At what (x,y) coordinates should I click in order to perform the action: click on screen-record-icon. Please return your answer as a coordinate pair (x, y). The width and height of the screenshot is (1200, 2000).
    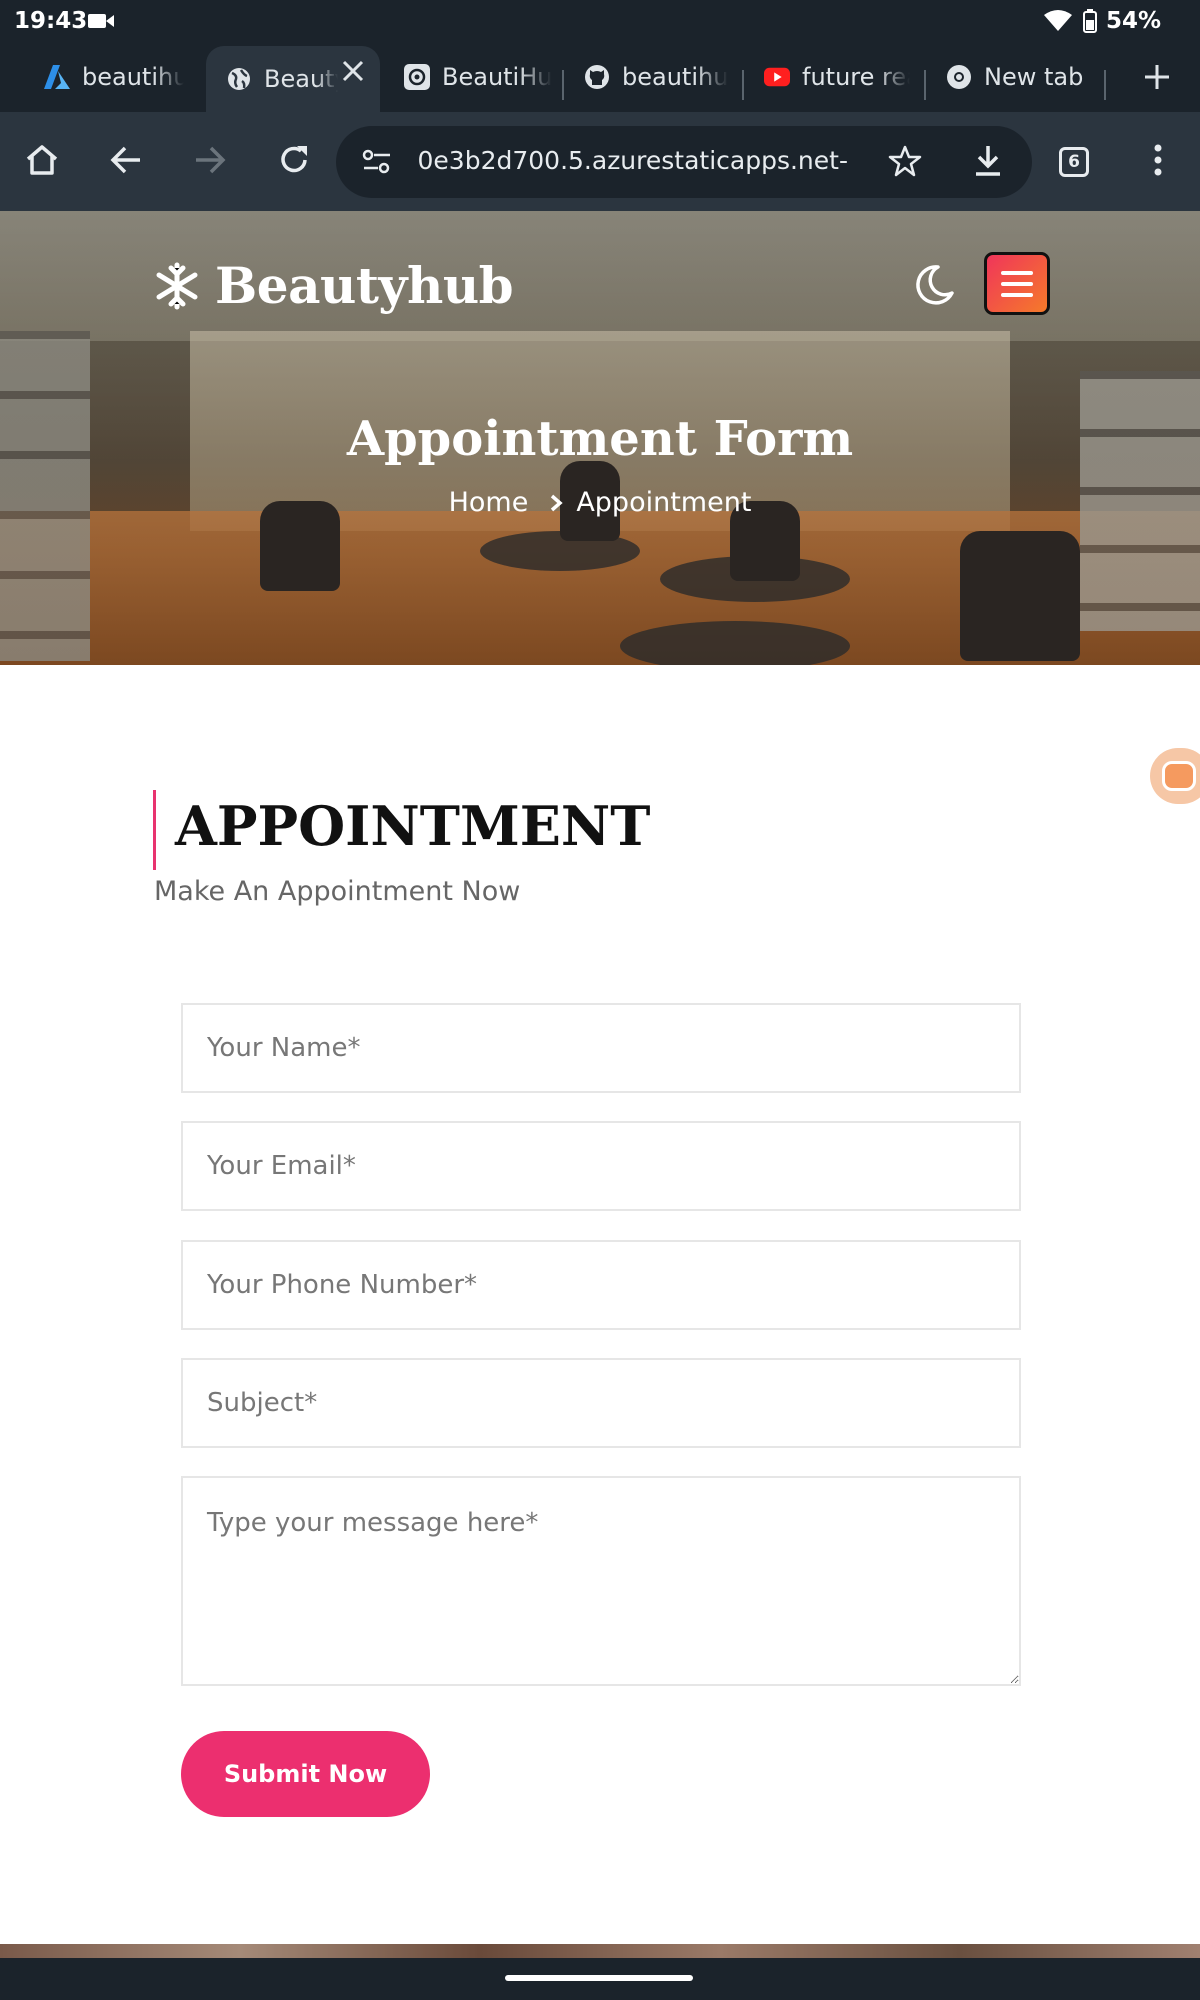
    Looking at the image, I should click on (101, 21).